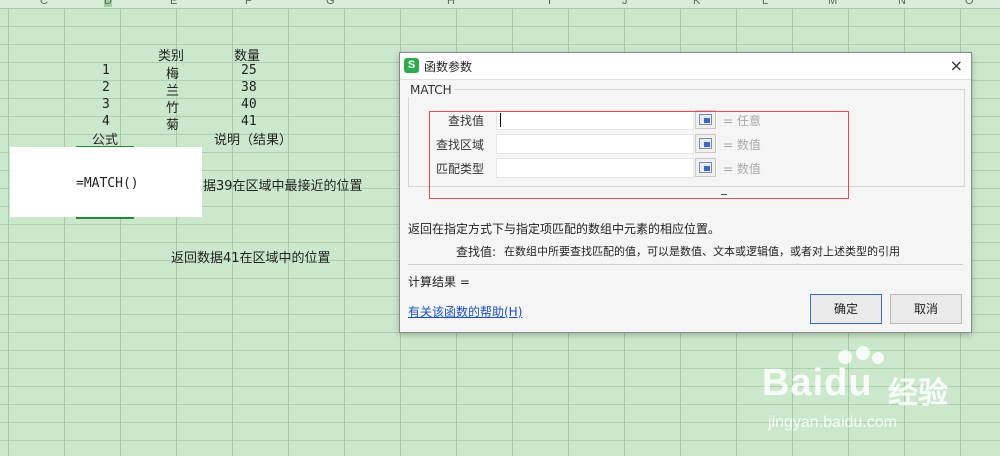  Describe the element at coordinates (249, 104) in the screenshot. I see `cell-quantity: 40` at that location.